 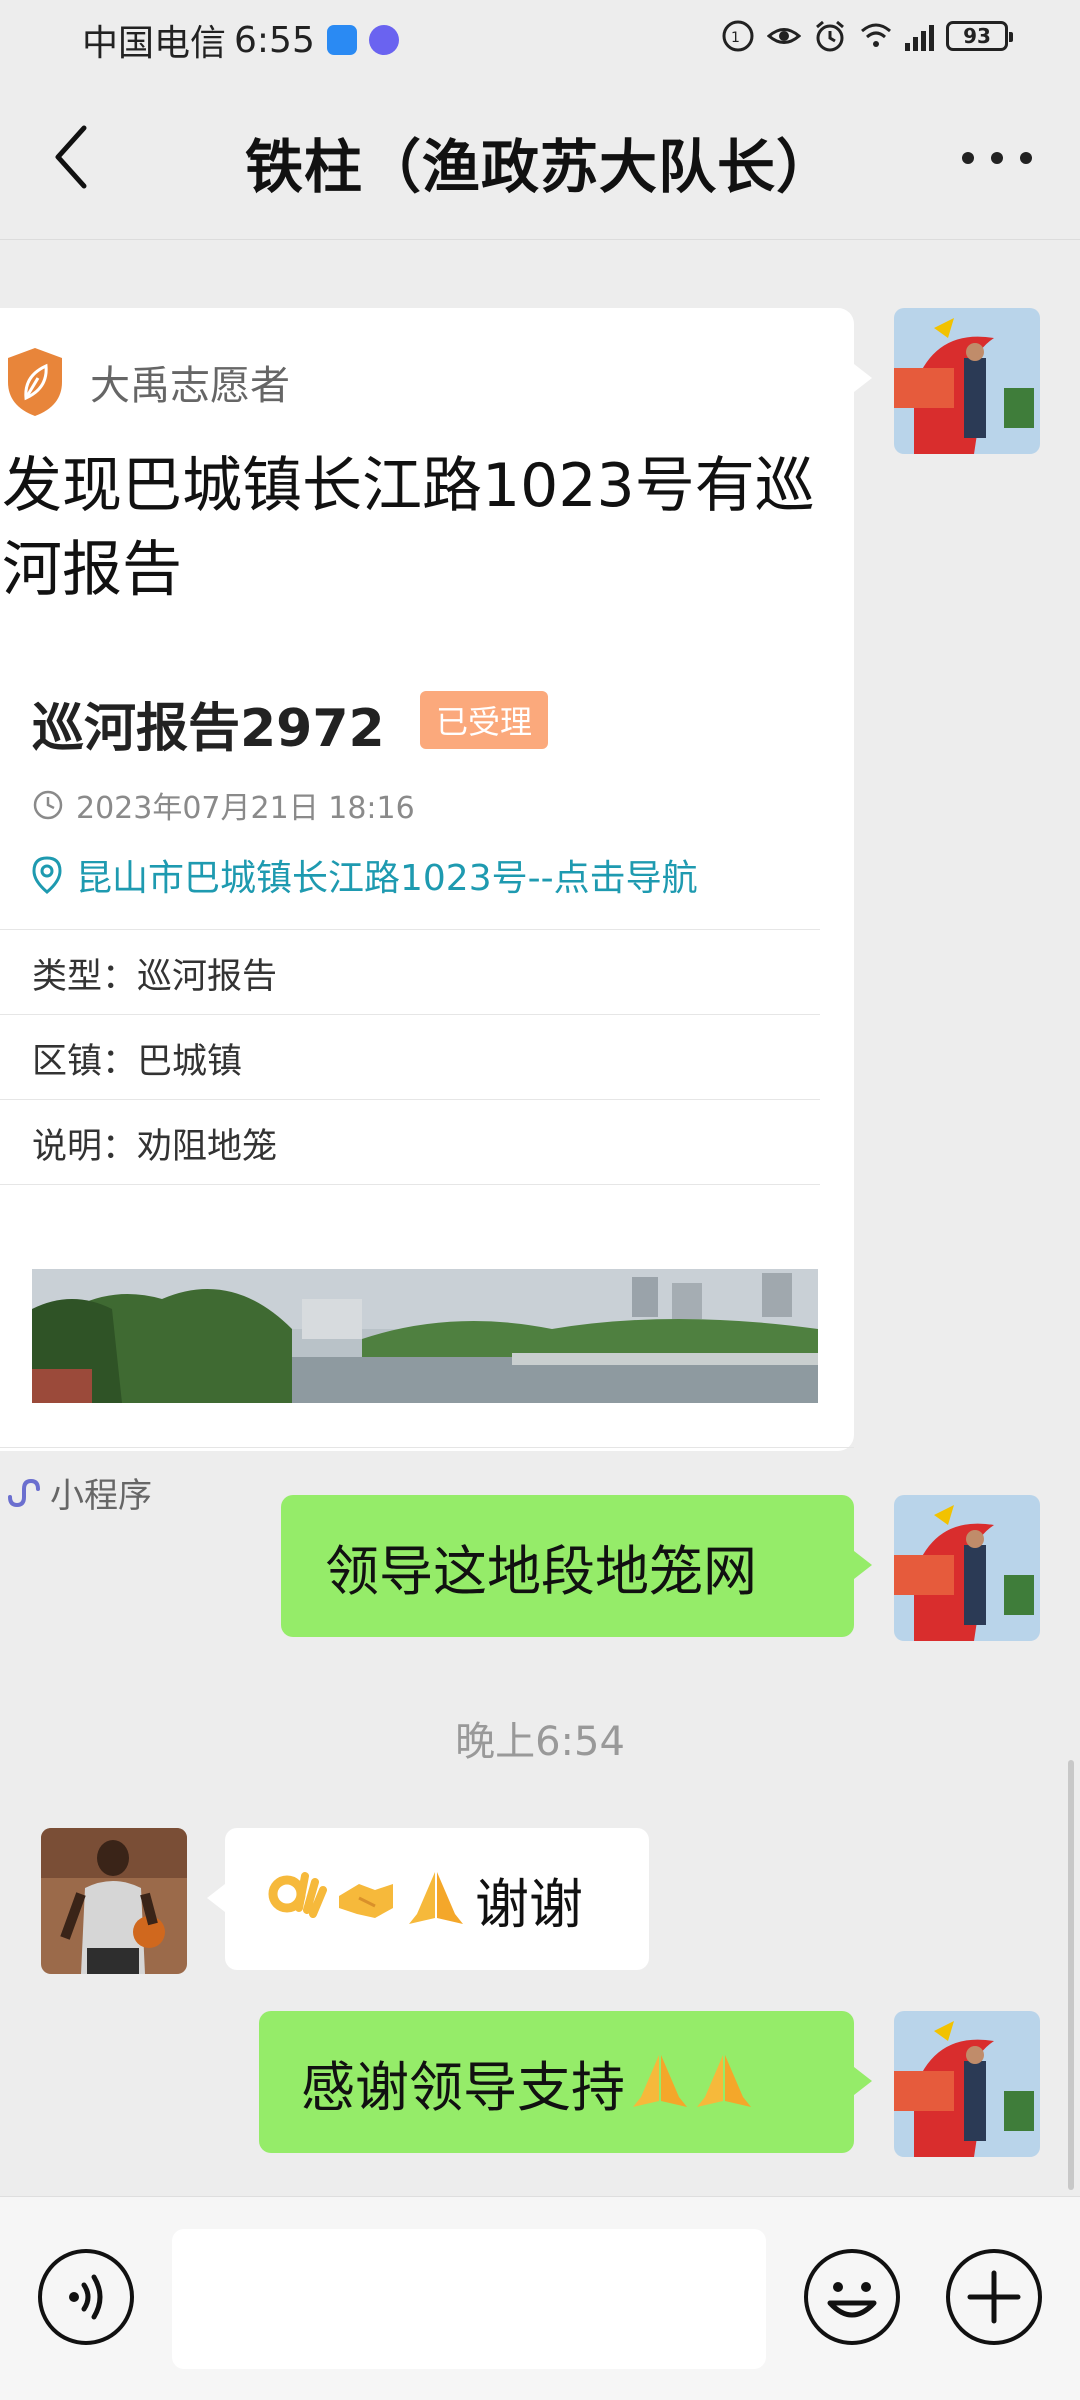 I want to click on row-value: 劝阻地笼, so click(x=207, y=1147).